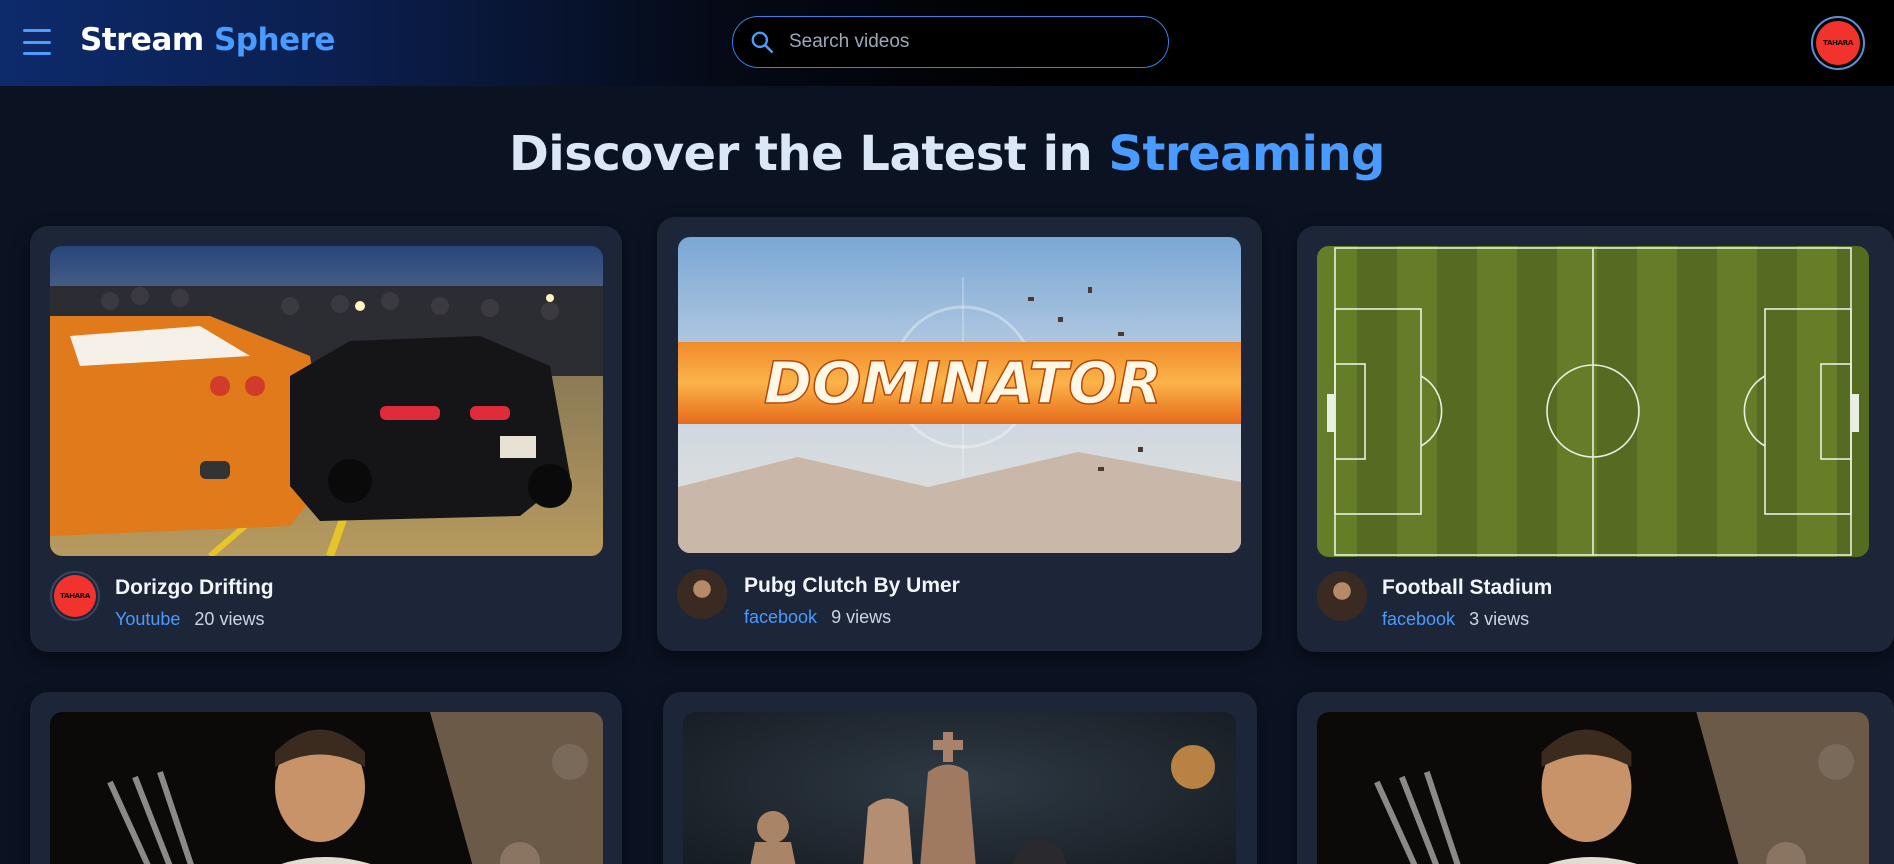  I want to click on chess-pieces-image, so click(959, 788).